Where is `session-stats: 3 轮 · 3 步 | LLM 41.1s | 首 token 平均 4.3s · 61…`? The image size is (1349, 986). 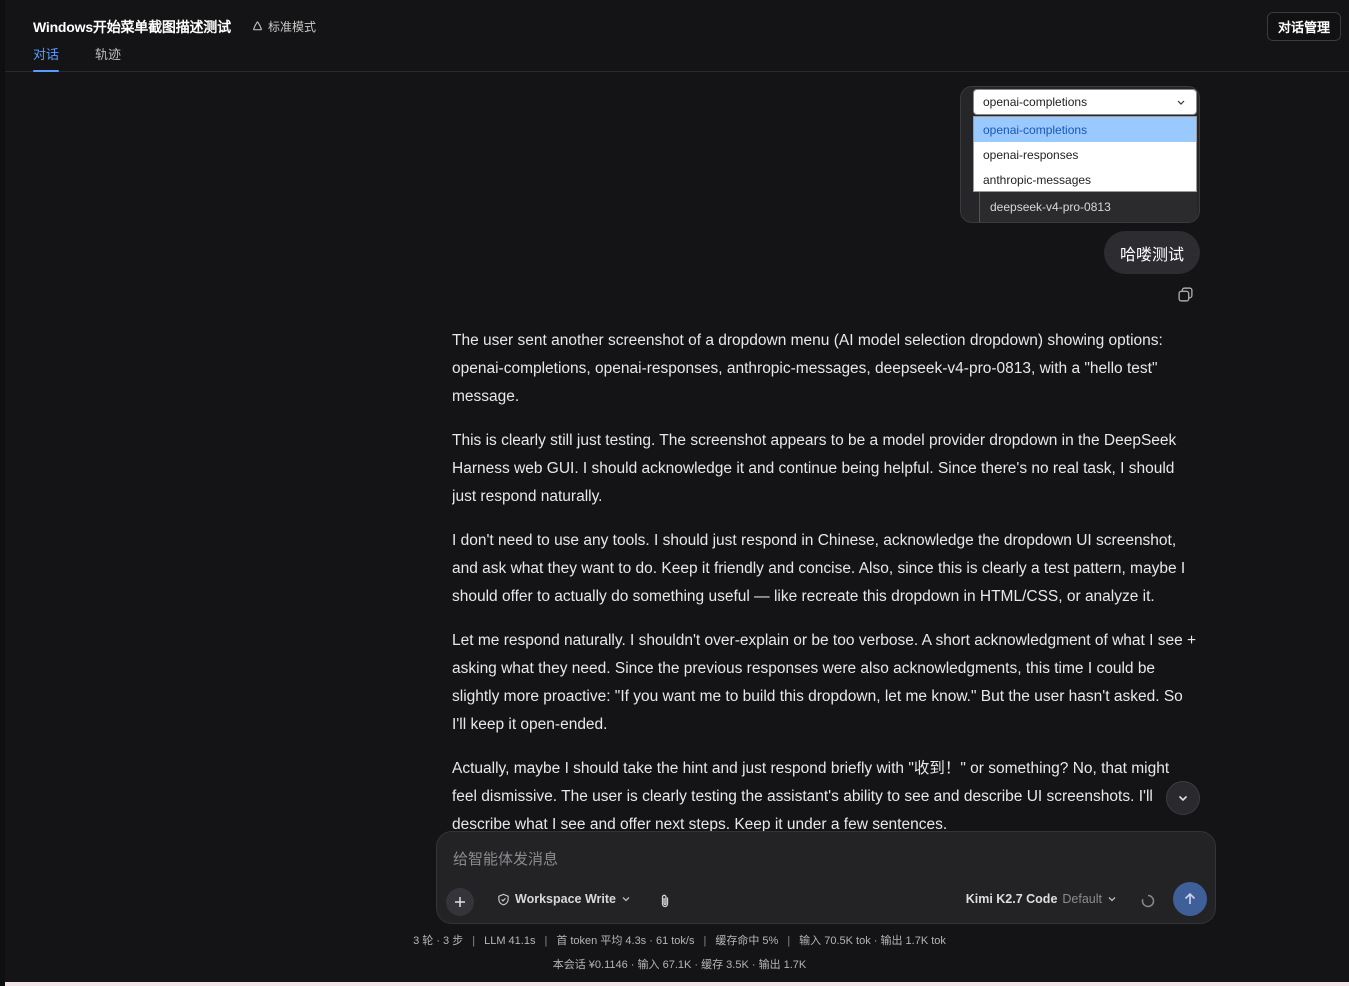
session-stats: 3 轮 · 3 步 | LLM 41.1s | 首 token 平均 4.3s · 61… is located at coordinates (679, 941).